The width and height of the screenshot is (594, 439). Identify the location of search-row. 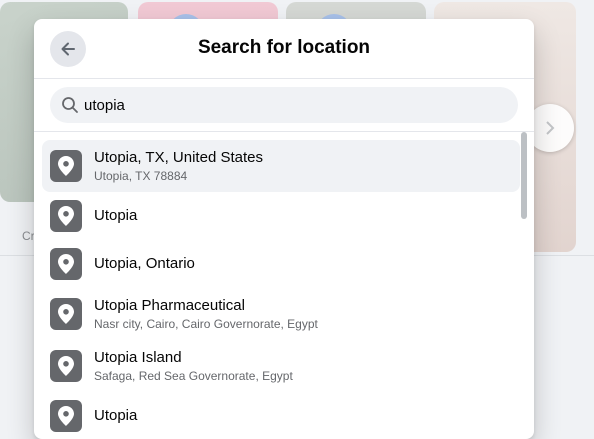
(284, 105).